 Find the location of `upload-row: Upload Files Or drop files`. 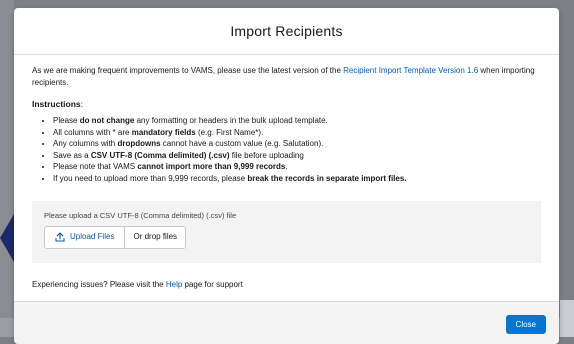

upload-row: Upload Files Or drop files is located at coordinates (286, 237).